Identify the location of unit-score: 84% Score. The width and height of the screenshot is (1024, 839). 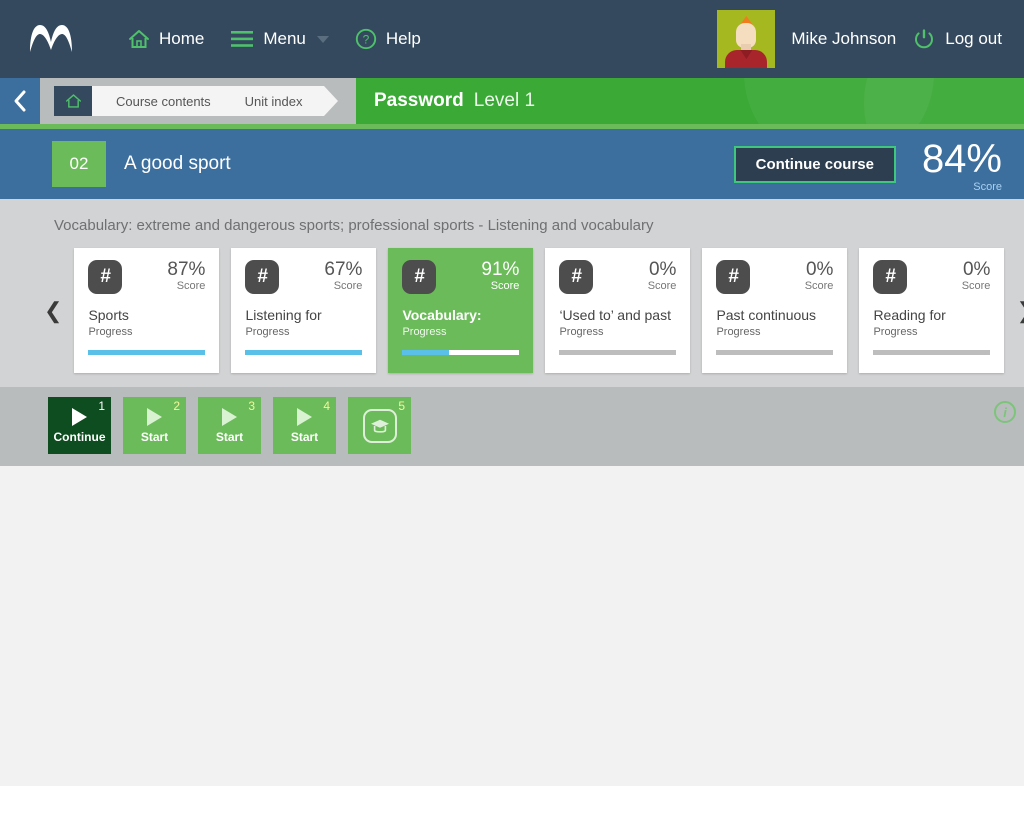
(962, 166).